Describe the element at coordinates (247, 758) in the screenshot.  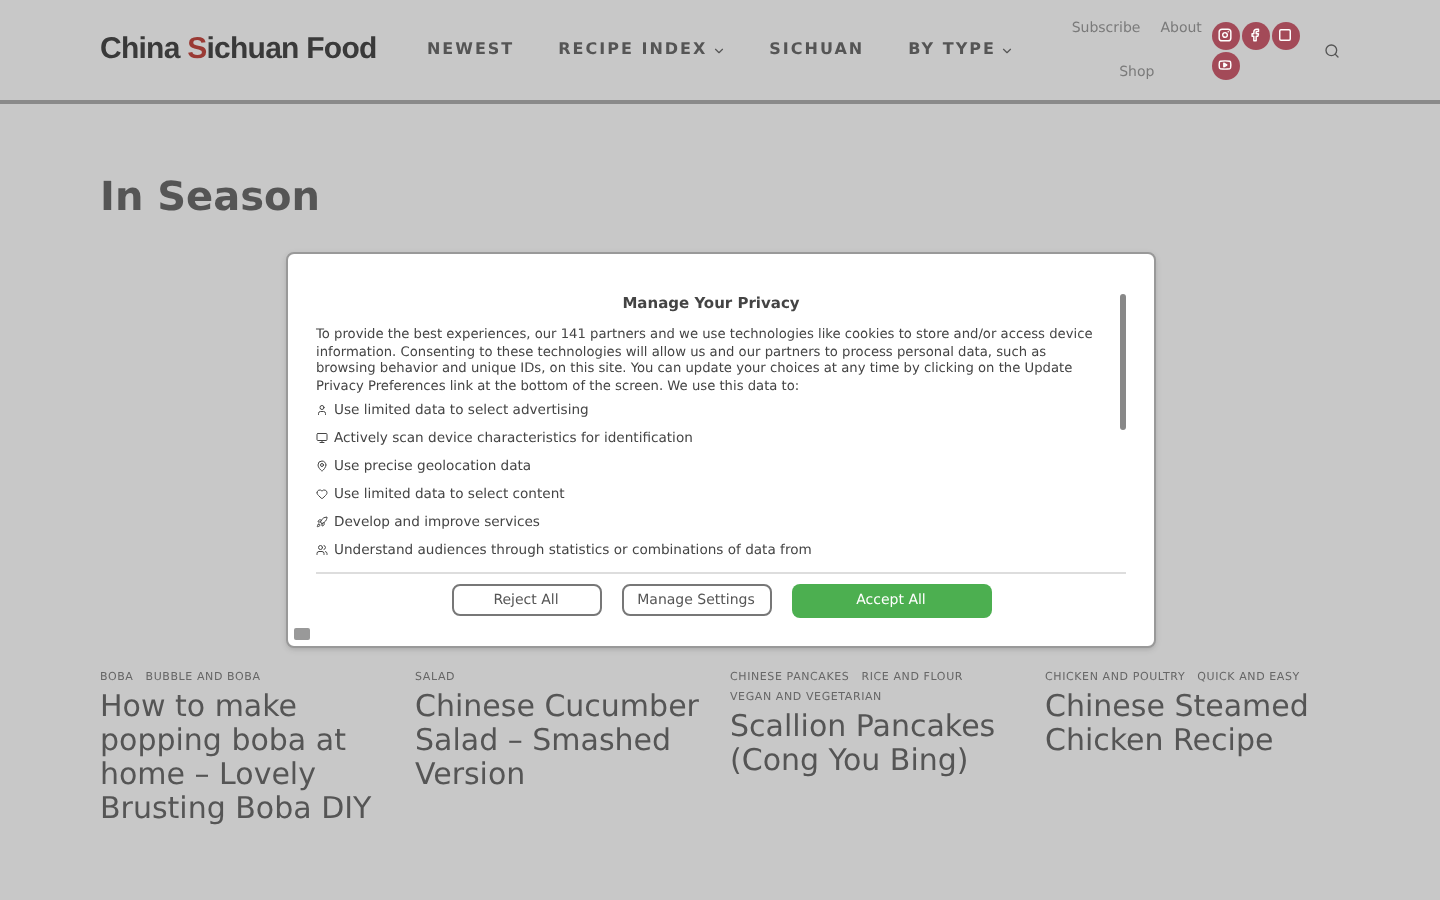
I see `recipe-title: How to make popping boba at home – Lovely Brusting Boba DIY` at that location.